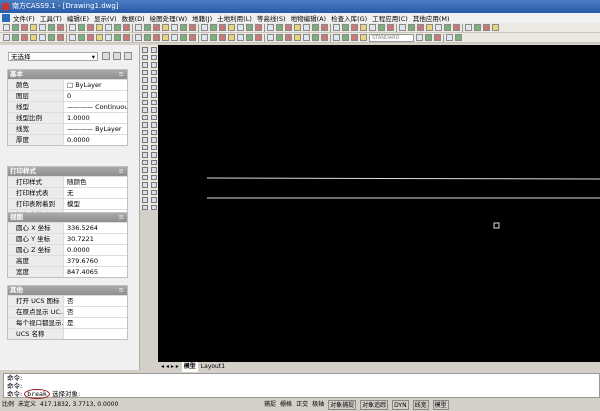 This screenshot has height=411, width=600. What do you see at coordinates (67, 217) in the screenshot?
I see `section-header: 视图` at bounding box center [67, 217].